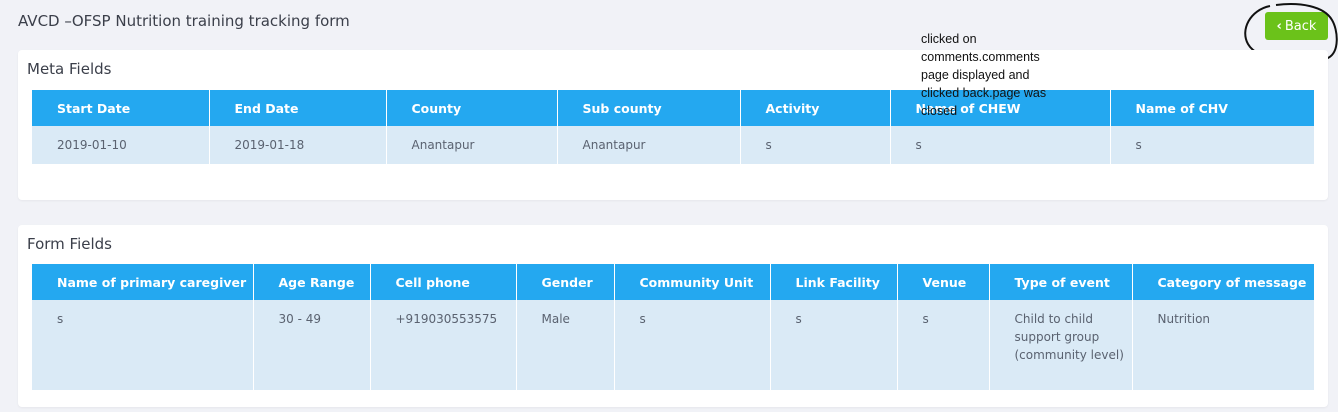  What do you see at coordinates (692, 282) in the screenshot?
I see `column-header: Community Unit` at bounding box center [692, 282].